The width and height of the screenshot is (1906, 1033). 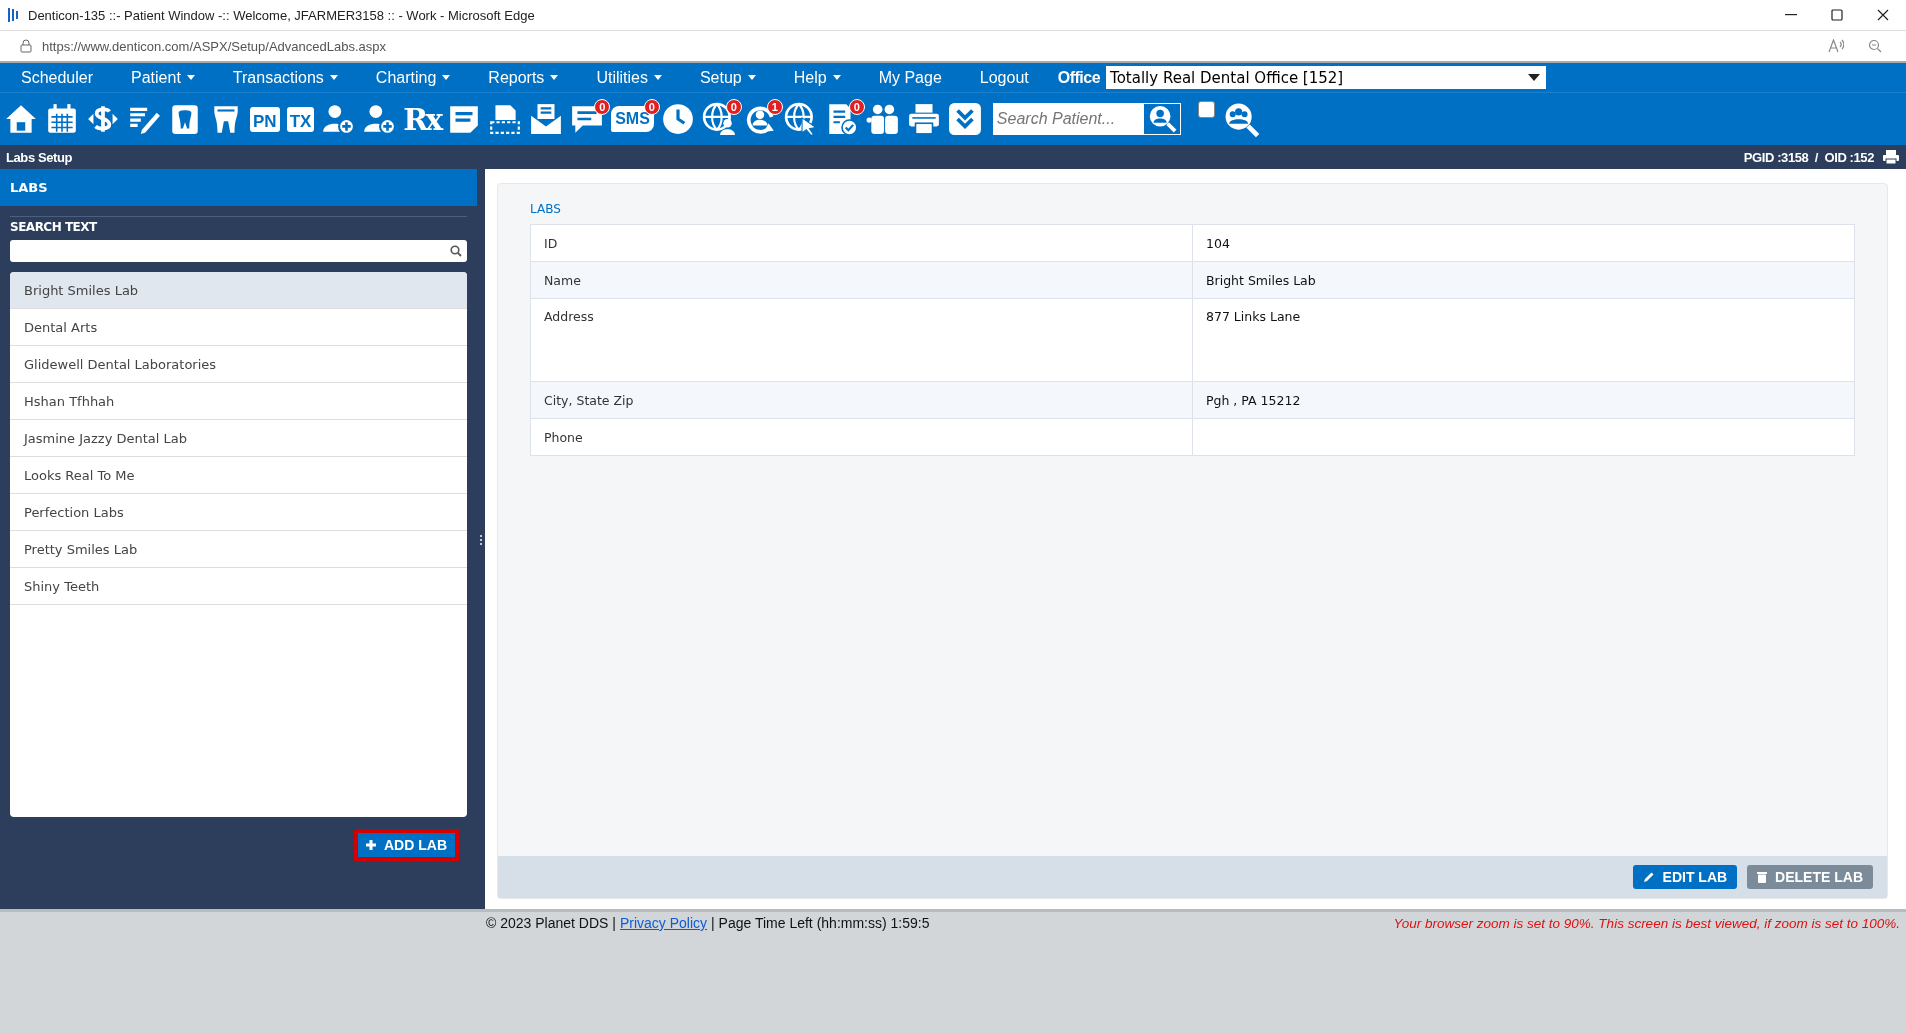 I want to click on menu-item: Reports, so click(x=523, y=77).